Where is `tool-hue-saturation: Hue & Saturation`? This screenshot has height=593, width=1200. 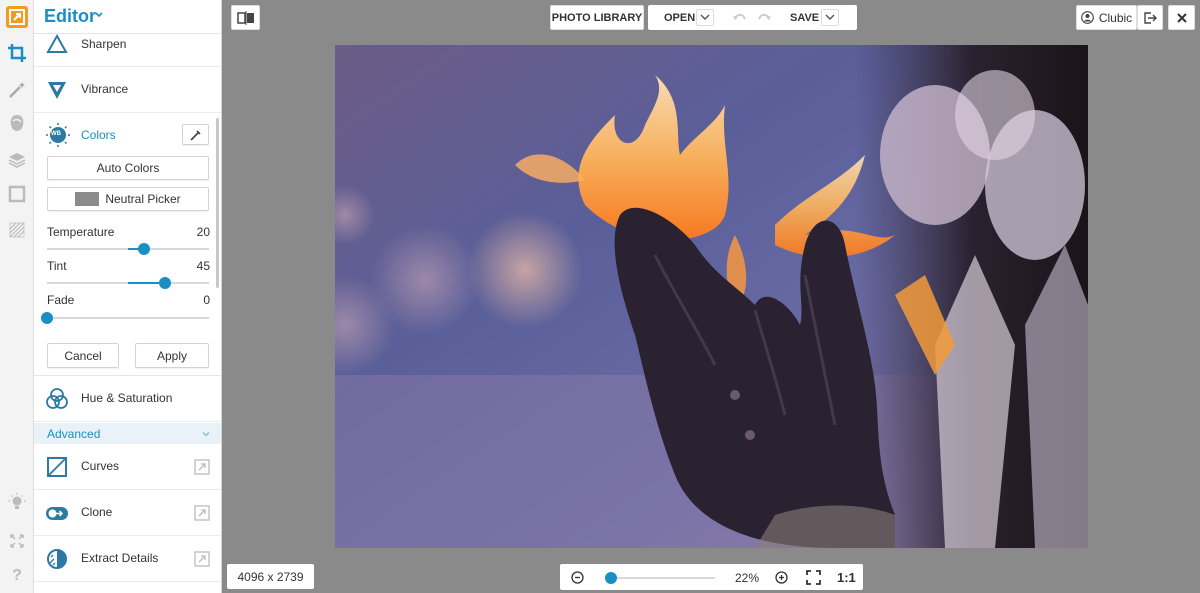
tool-hue-saturation: Hue & Saturation is located at coordinates (127, 399).